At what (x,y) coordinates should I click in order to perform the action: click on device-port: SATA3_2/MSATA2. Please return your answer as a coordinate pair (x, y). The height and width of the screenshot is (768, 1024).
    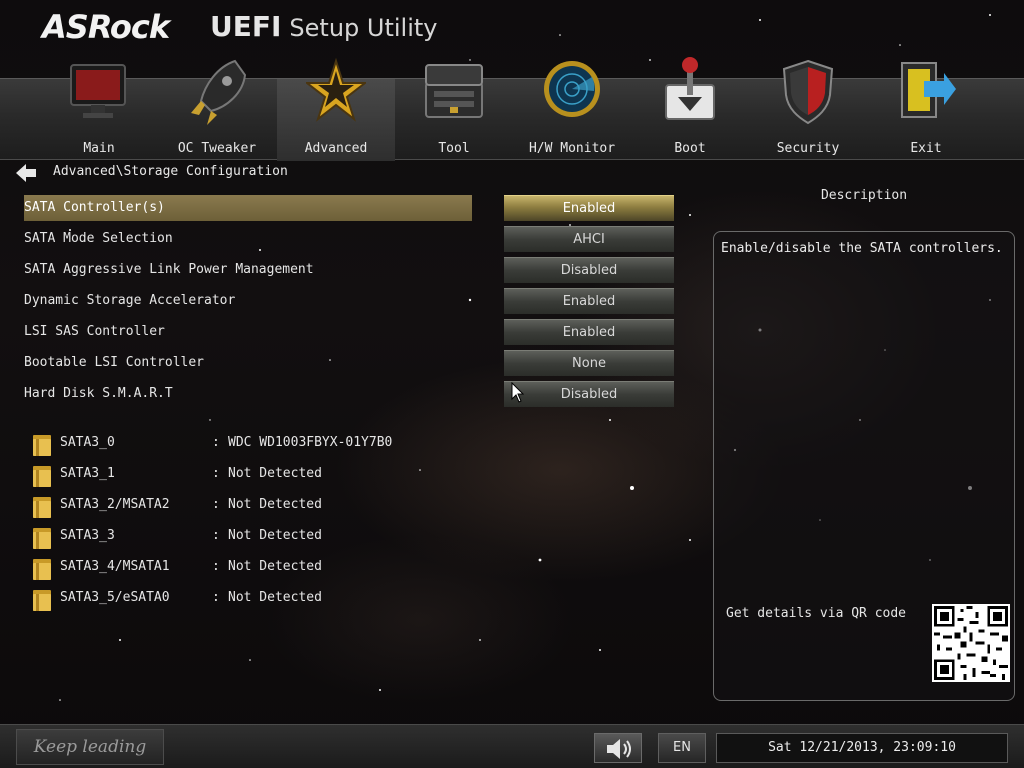
    Looking at the image, I should click on (115, 504).